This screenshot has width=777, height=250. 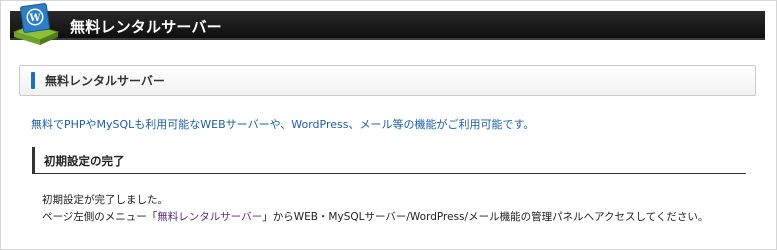 What do you see at coordinates (105, 81) in the screenshot?
I see `section-title: 無料レンタルサーバー` at bounding box center [105, 81].